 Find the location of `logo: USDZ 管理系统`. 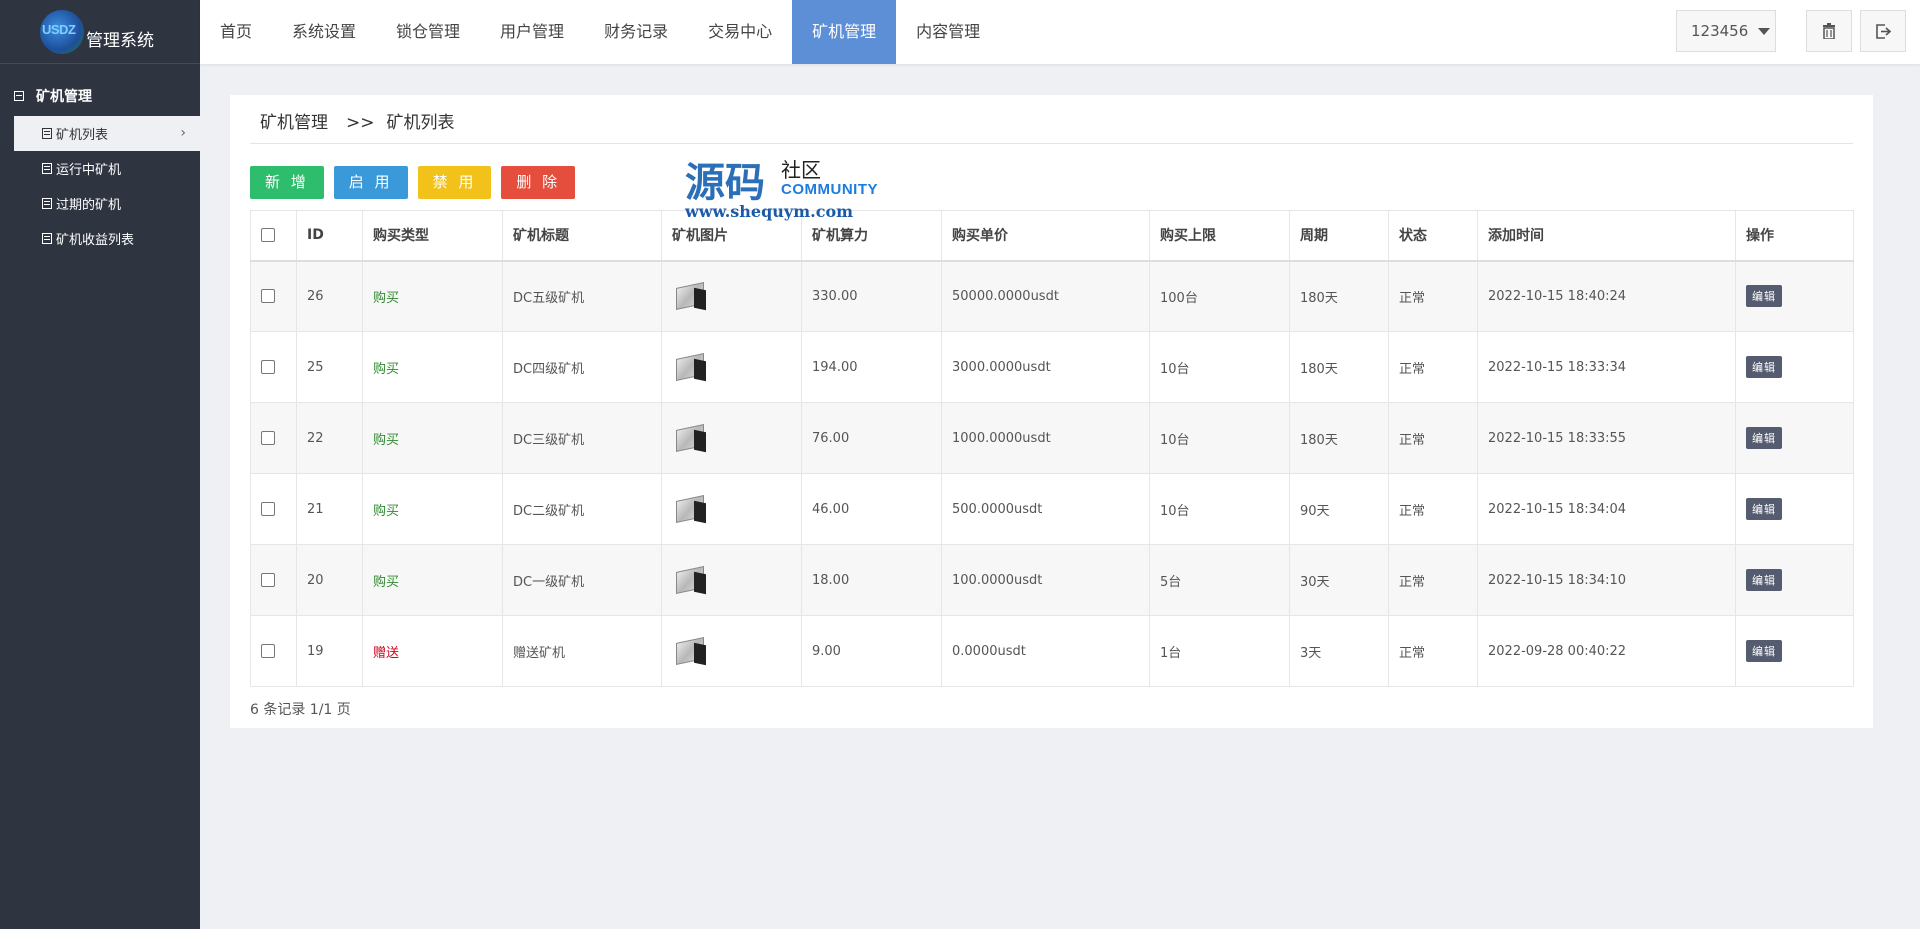

logo: USDZ 管理系统 is located at coordinates (100, 32).